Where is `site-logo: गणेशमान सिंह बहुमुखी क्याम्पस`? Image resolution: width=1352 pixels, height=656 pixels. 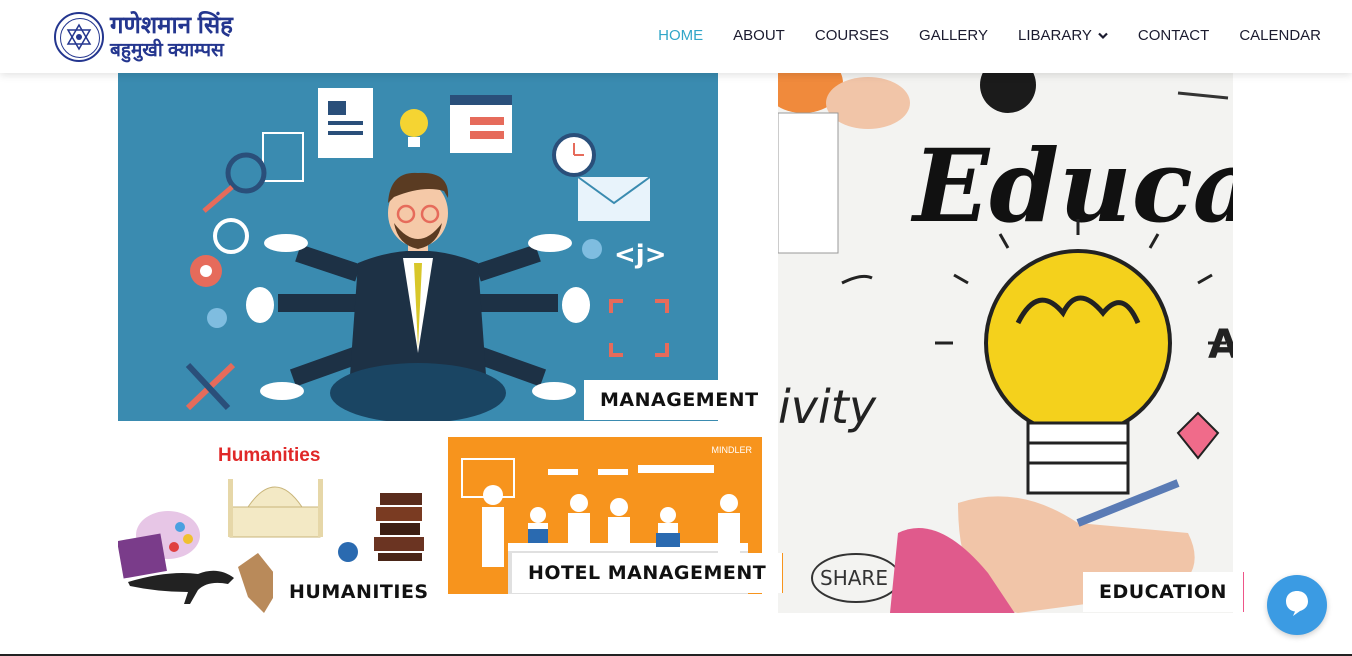
site-logo: गणेशमान सिंह बहुमुखी क्याम्पस is located at coordinates (143, 37).